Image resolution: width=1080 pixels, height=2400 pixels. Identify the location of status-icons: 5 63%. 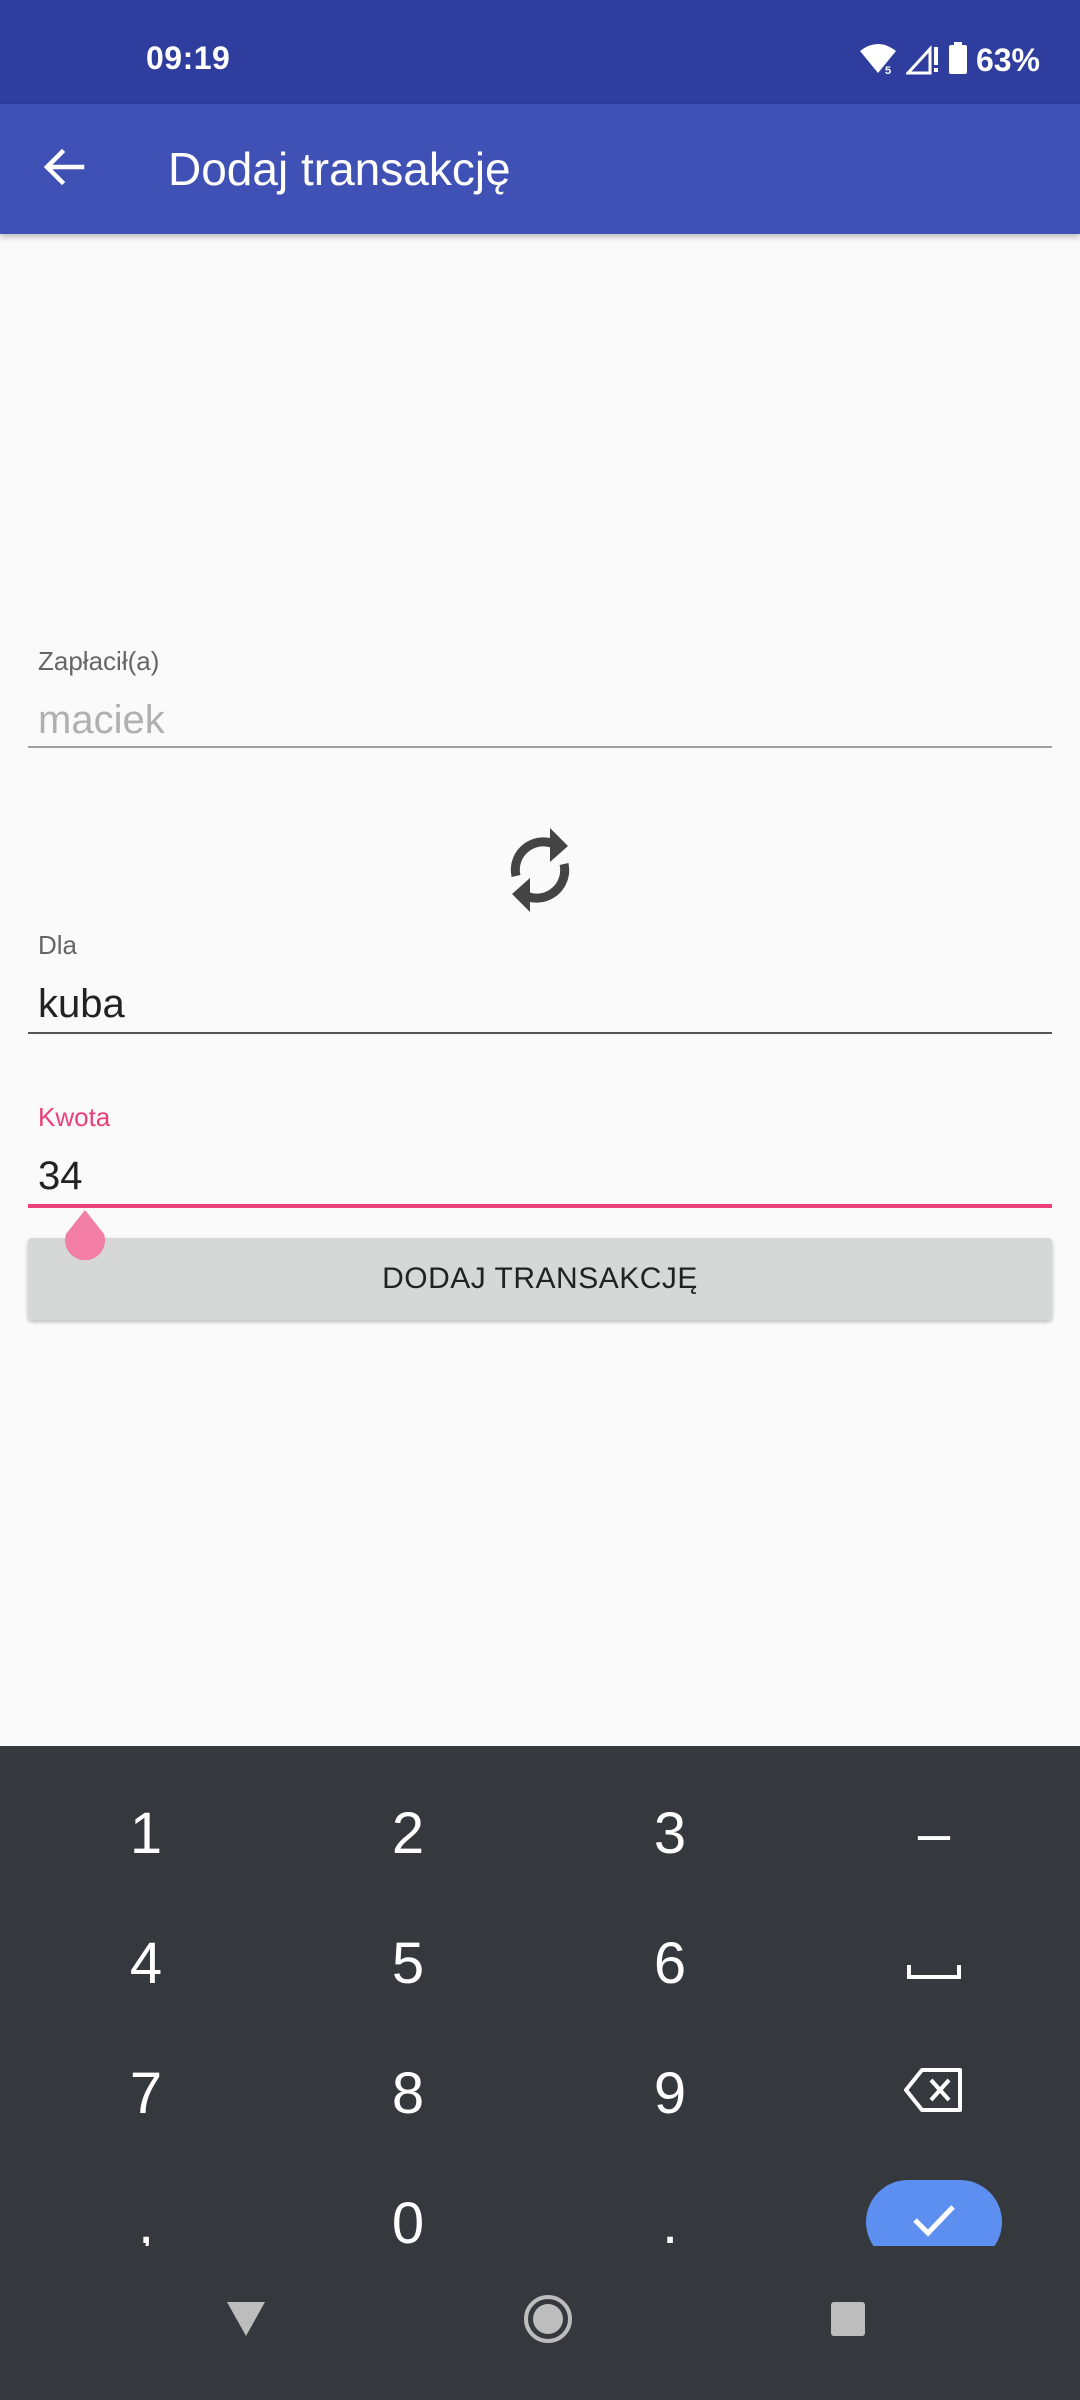
(949, 60).